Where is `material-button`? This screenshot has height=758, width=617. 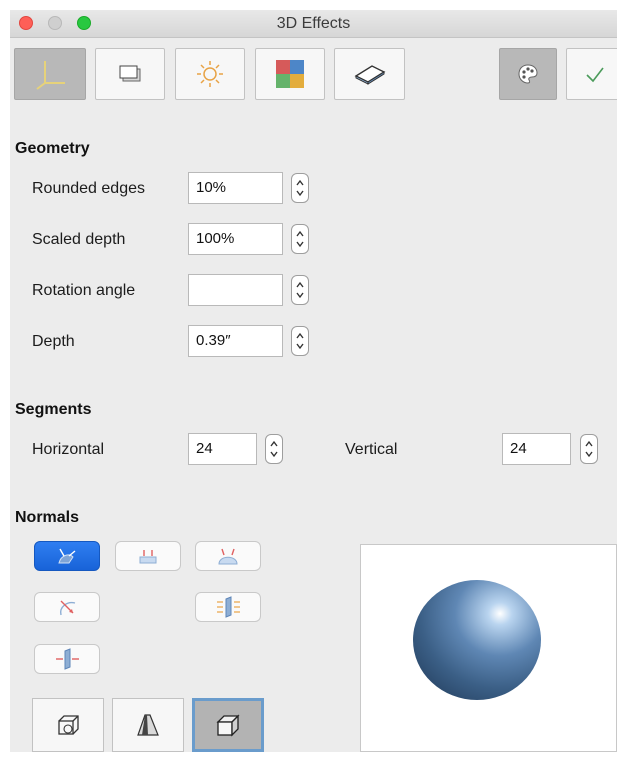 material-button is located at coordinates (369, 74).